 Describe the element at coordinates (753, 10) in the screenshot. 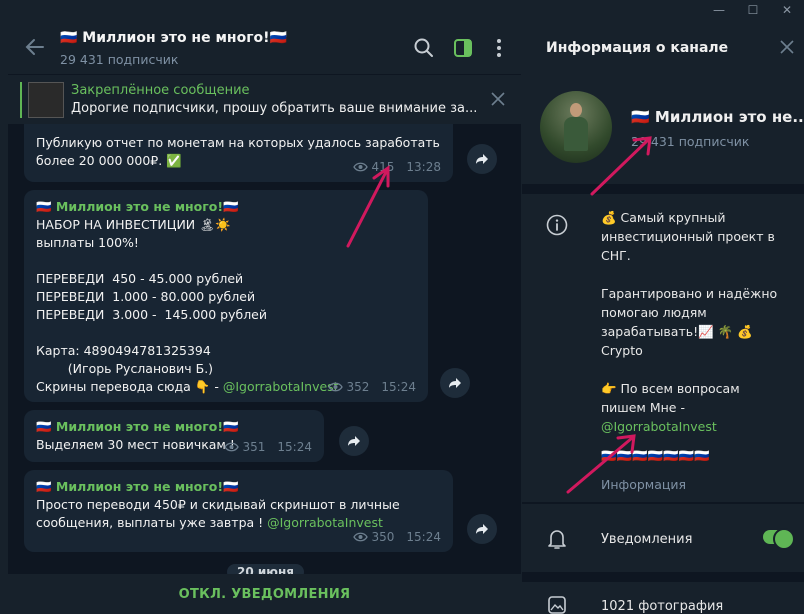

I see `maximize-button: ☐` at that location.